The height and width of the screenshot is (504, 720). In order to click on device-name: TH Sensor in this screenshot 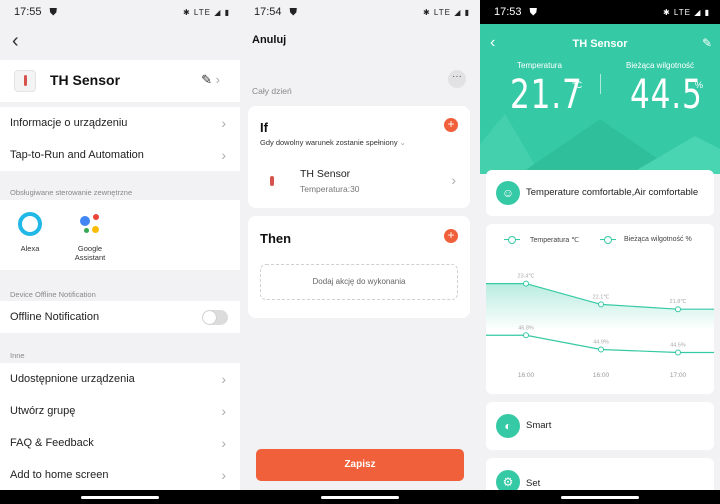, I will do `click(85, 80)`.